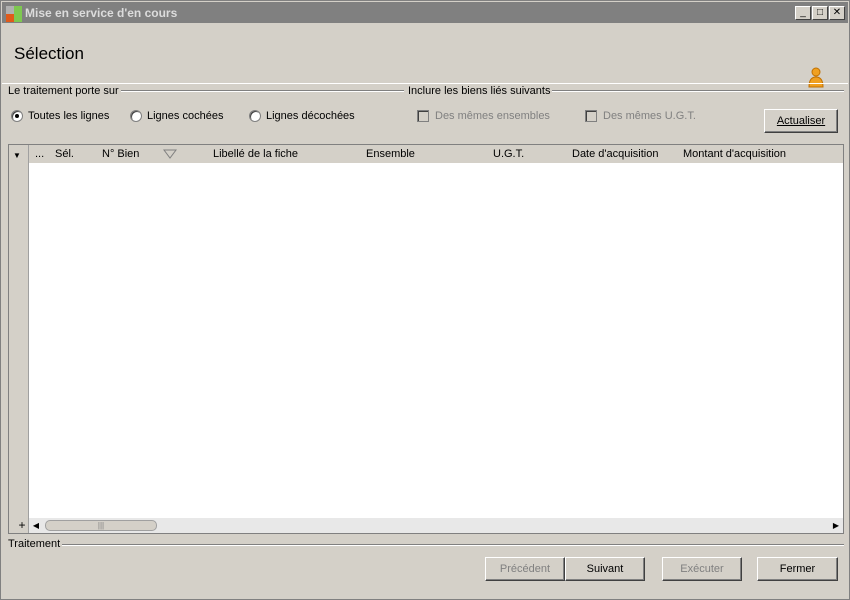 This screenshot has height=600, width=850. What do you see at coordinates (49, 53) in the screenshot?
I see `page-title: Sélection` at bounding box center [49, 53].